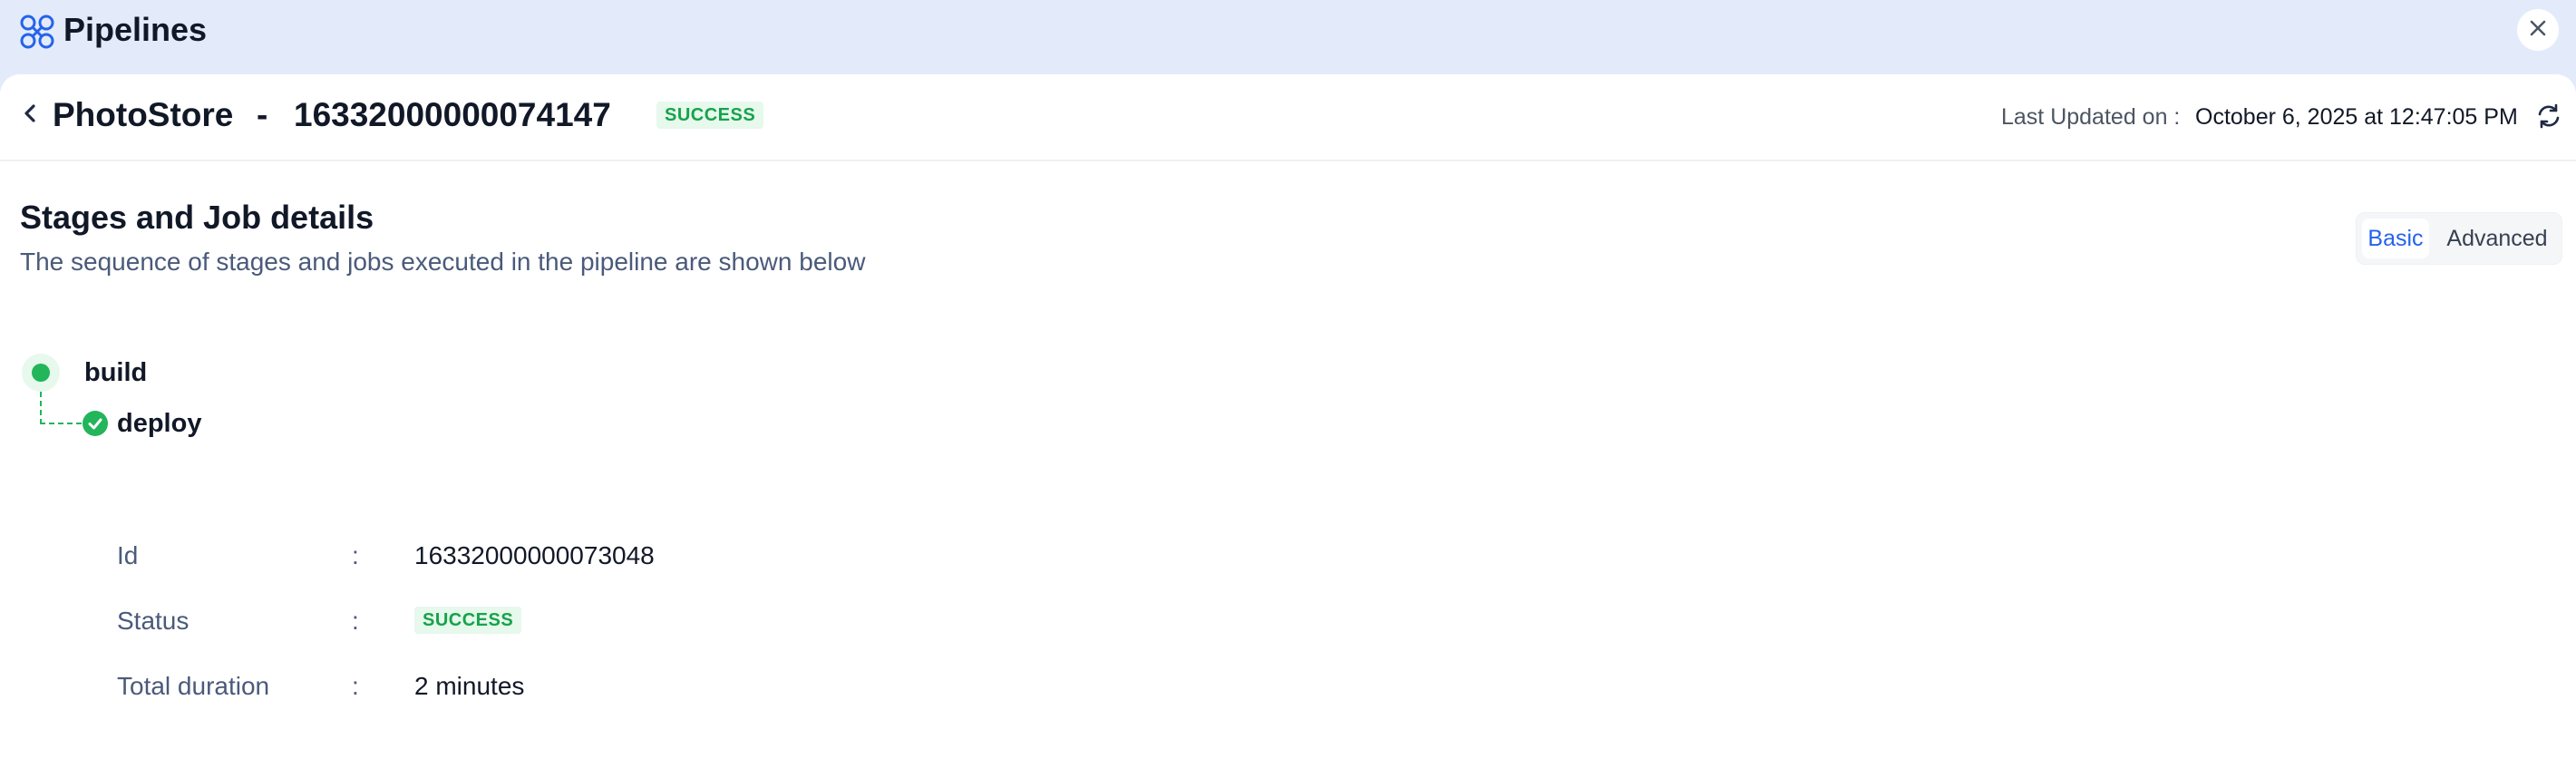 This screenshot has width=2576, height=768. I want to click on advanced-view-button: Advanced, so click(2497, 238).